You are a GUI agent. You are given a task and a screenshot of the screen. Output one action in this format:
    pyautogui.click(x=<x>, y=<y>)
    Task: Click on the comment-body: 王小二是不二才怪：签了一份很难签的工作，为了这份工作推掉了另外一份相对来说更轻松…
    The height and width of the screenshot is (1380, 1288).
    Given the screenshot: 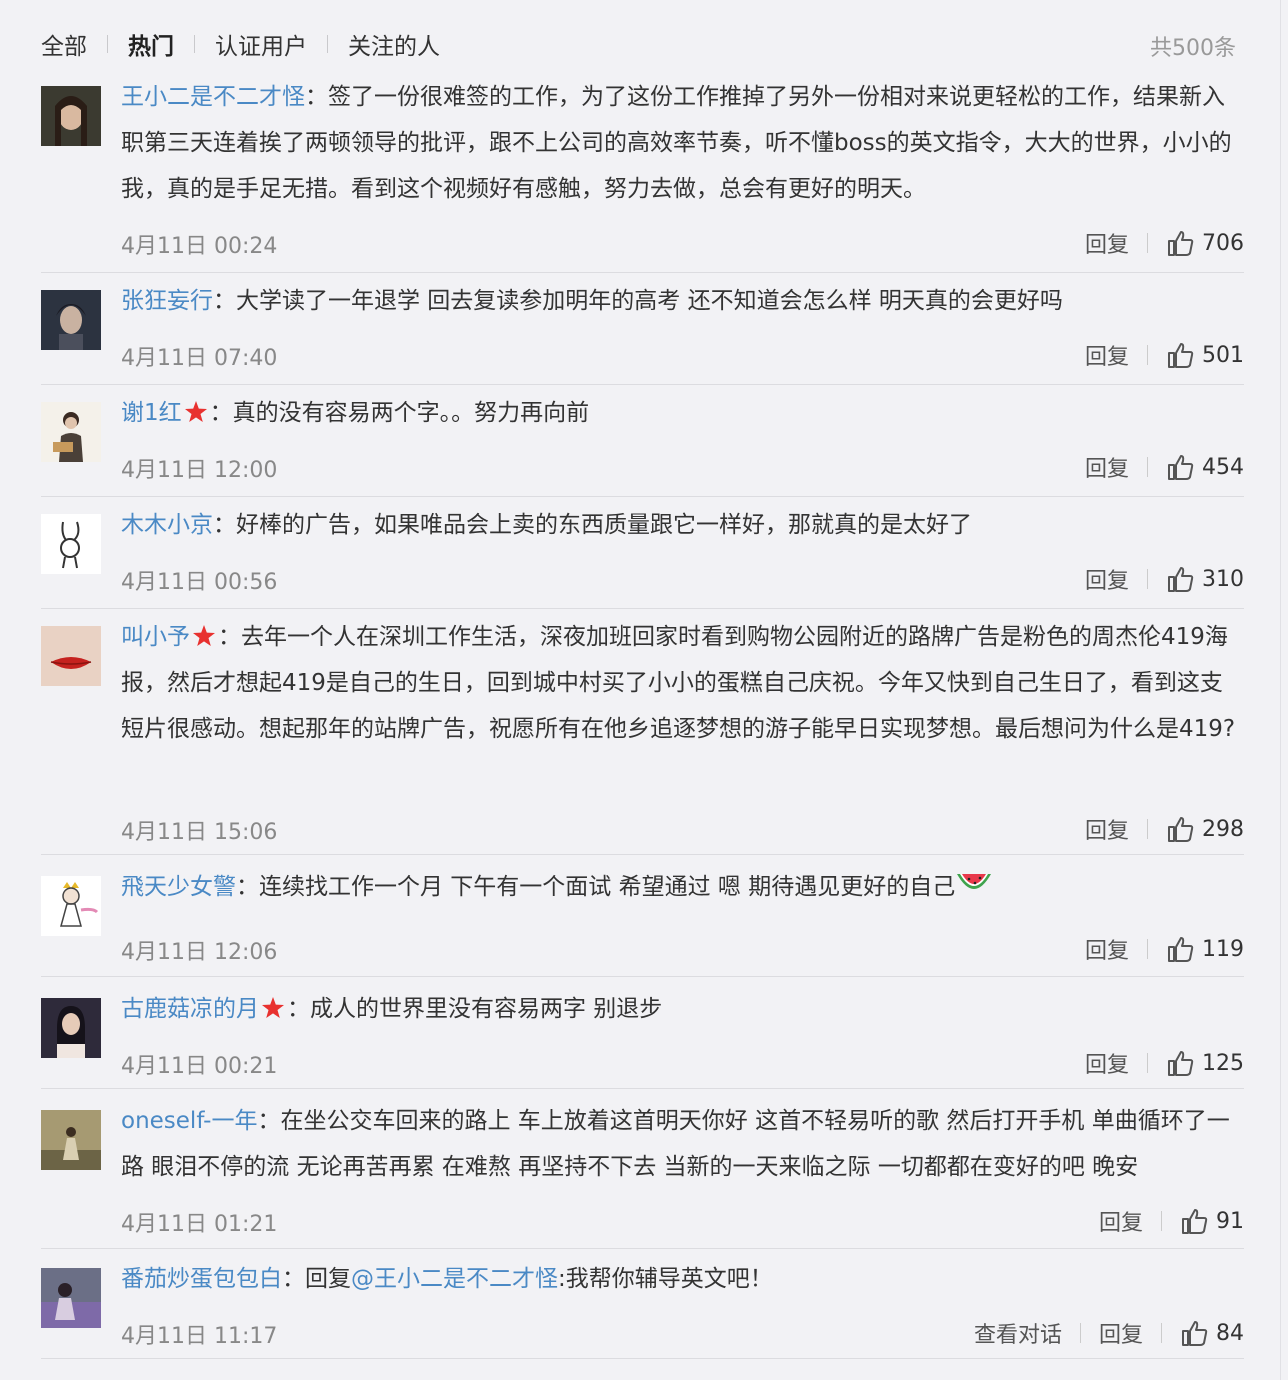 What is the action you would take?
    pyautogui.click(x=682, y=171)
    